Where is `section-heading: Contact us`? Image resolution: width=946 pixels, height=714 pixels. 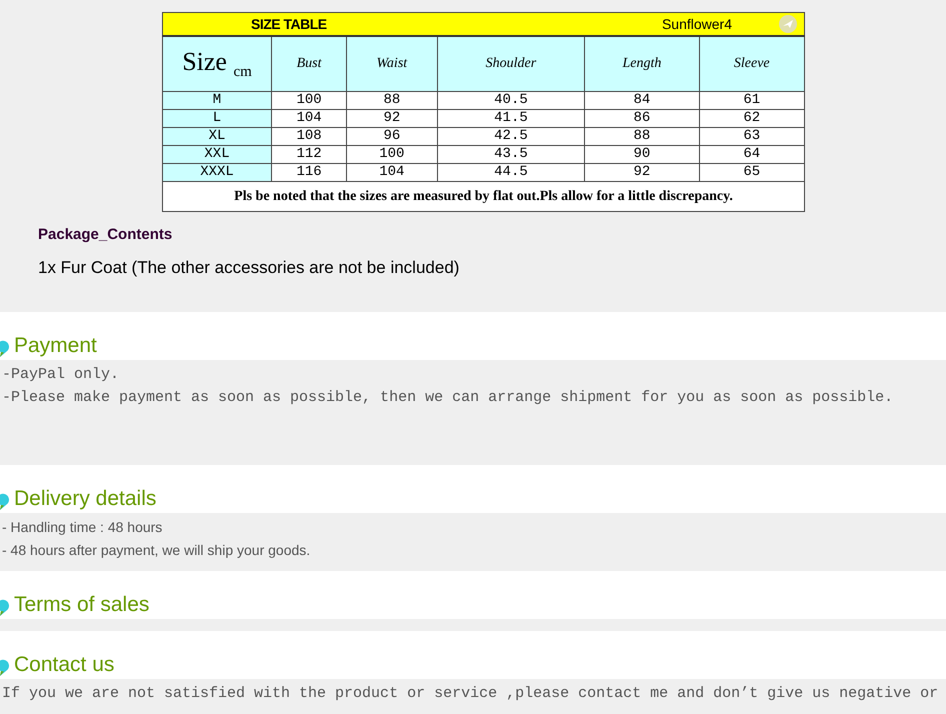
section-heading: Contact us is located at coordinates (64, 665).